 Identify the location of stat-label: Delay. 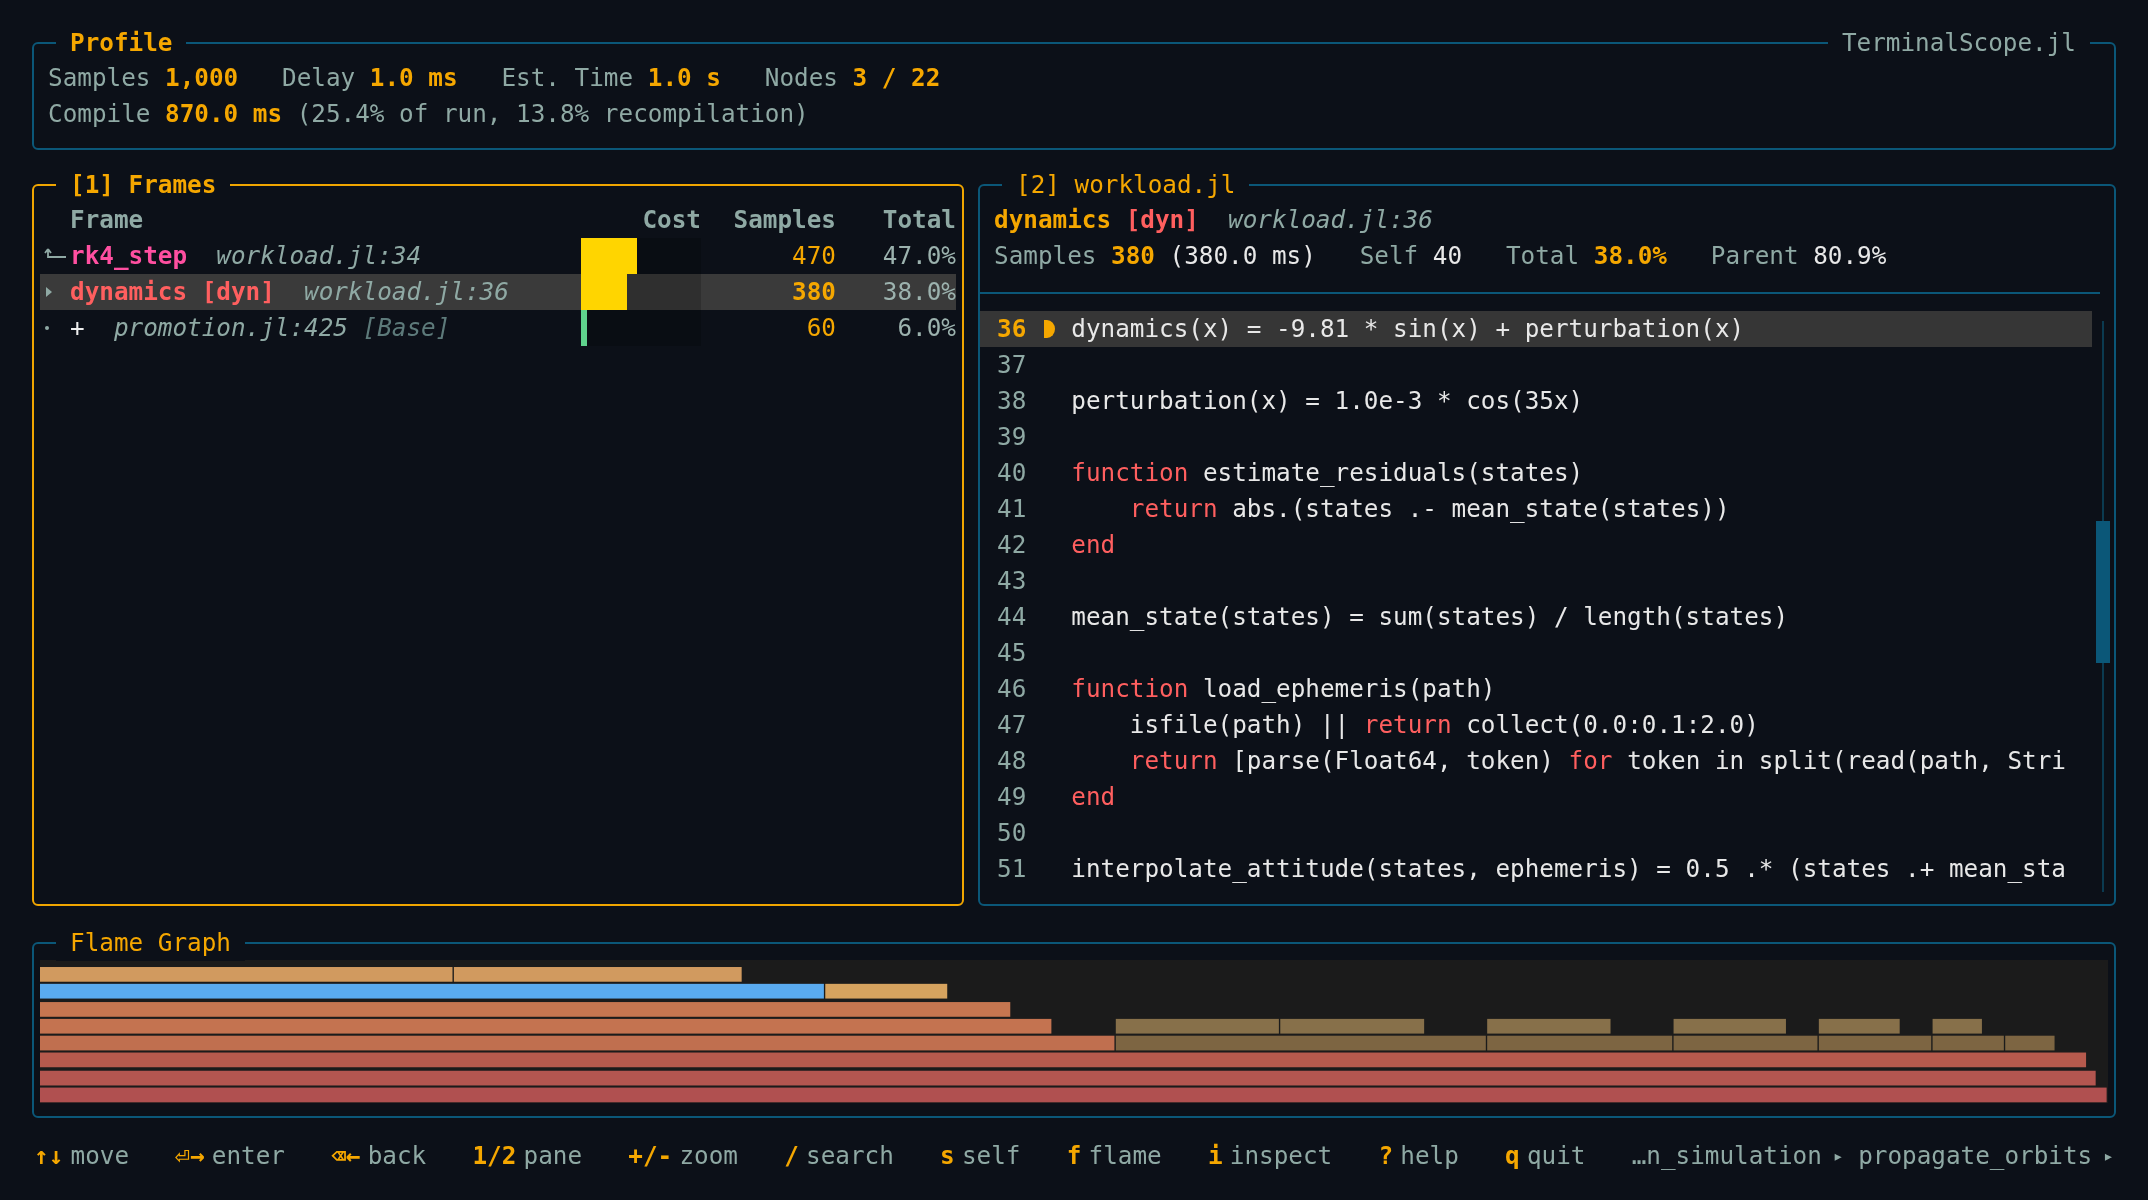
(319, 77).